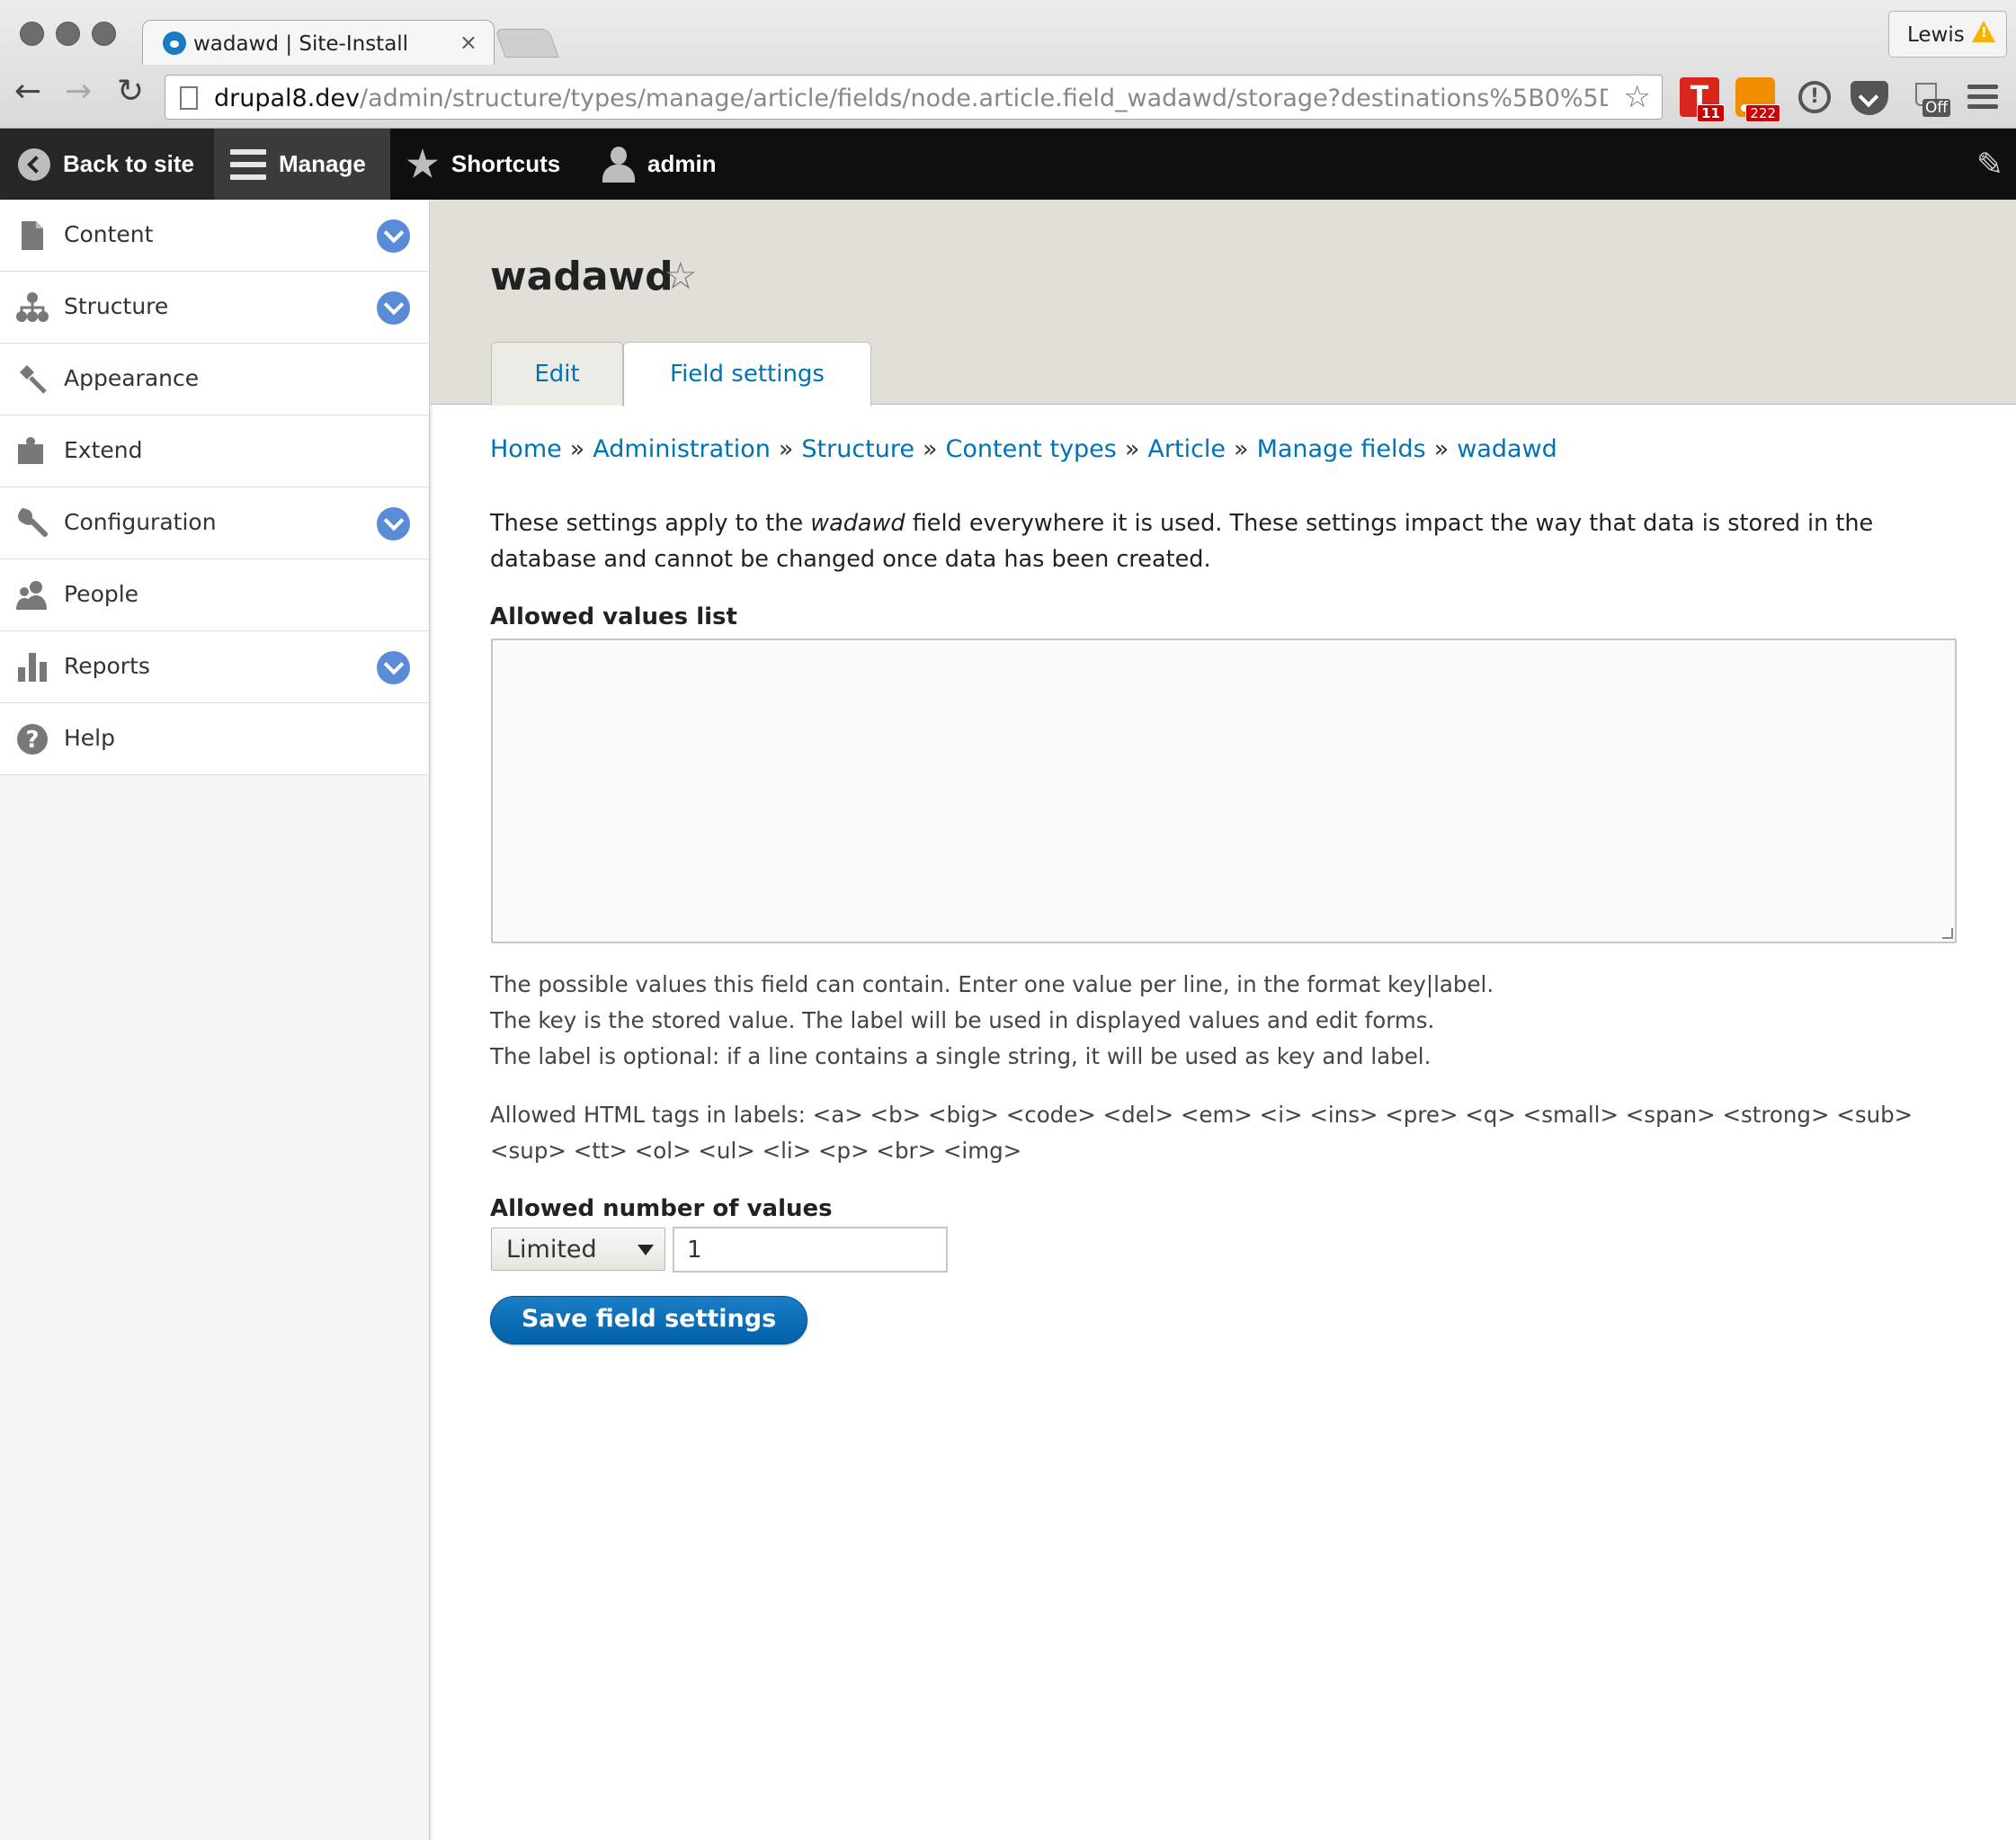 The width and height of the screenshot is (2016, 1840). Describe the element at coordinates (33, 523) in the screenshot. I see `wrench-icon` at that location.